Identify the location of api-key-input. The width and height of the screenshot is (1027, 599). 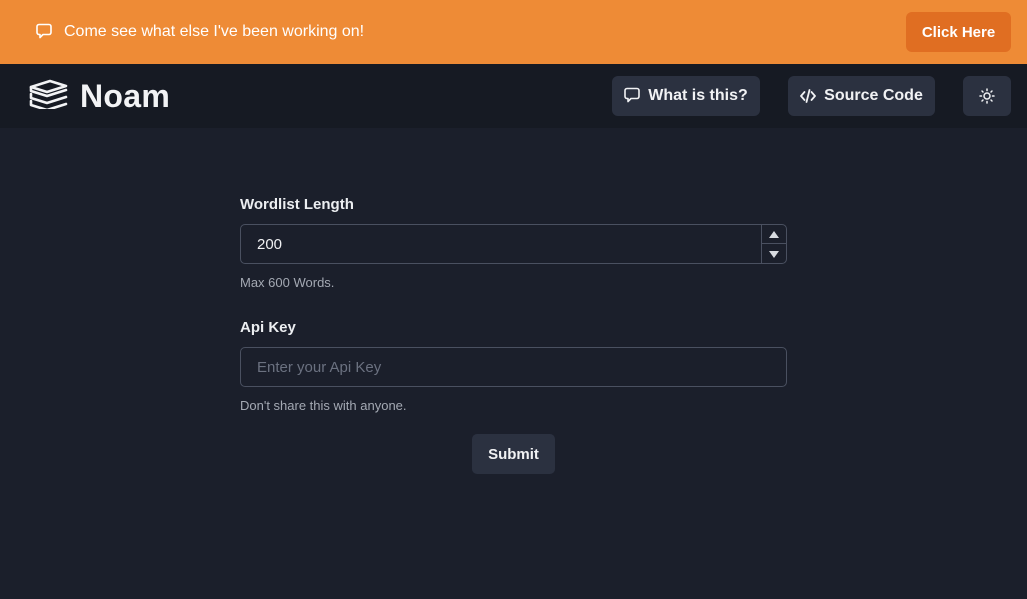
(513, 367).